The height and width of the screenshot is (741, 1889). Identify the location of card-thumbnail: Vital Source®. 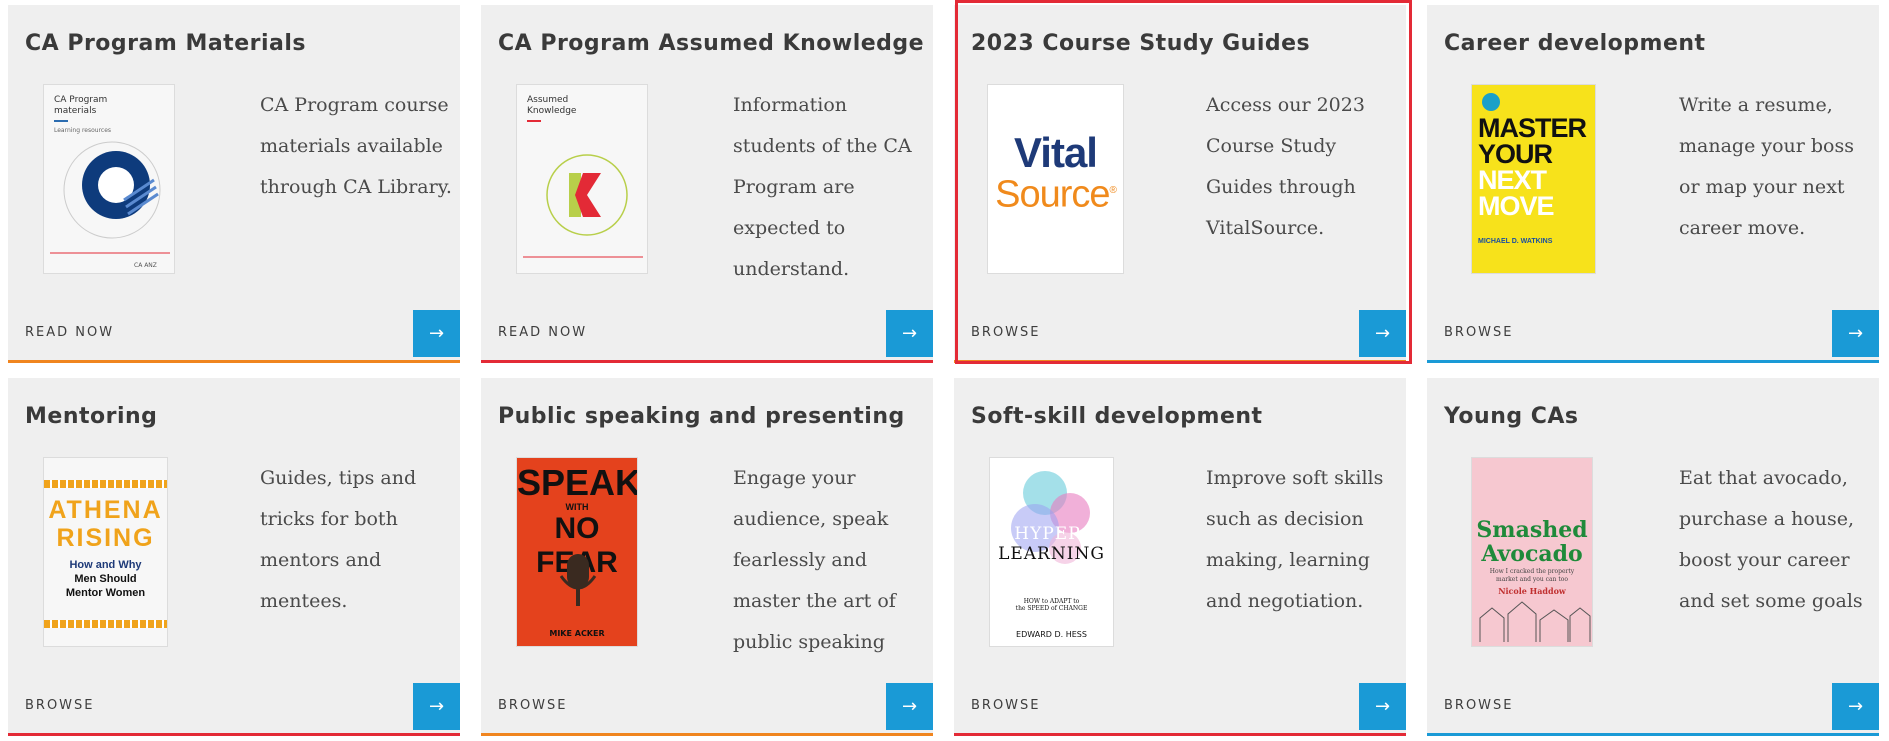
(1055, 179).